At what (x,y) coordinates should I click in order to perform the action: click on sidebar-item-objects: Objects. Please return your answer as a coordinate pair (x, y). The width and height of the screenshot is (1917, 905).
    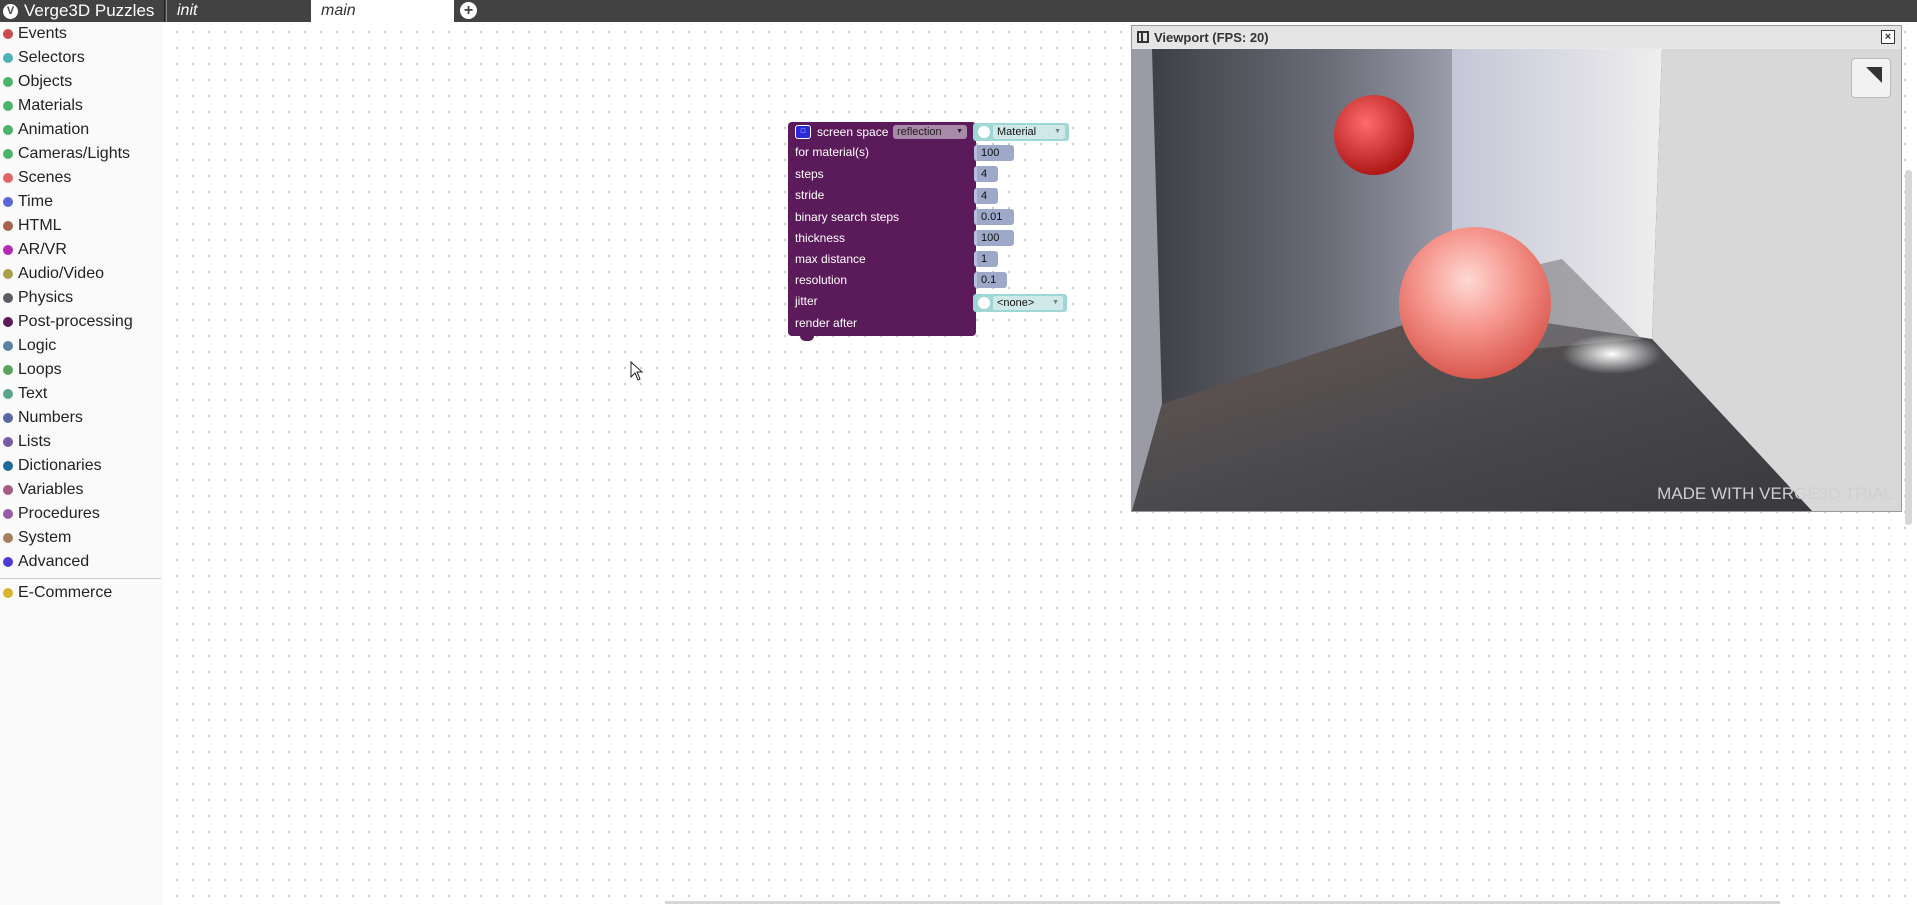
    Looking at the image, I should click on (81, 82).